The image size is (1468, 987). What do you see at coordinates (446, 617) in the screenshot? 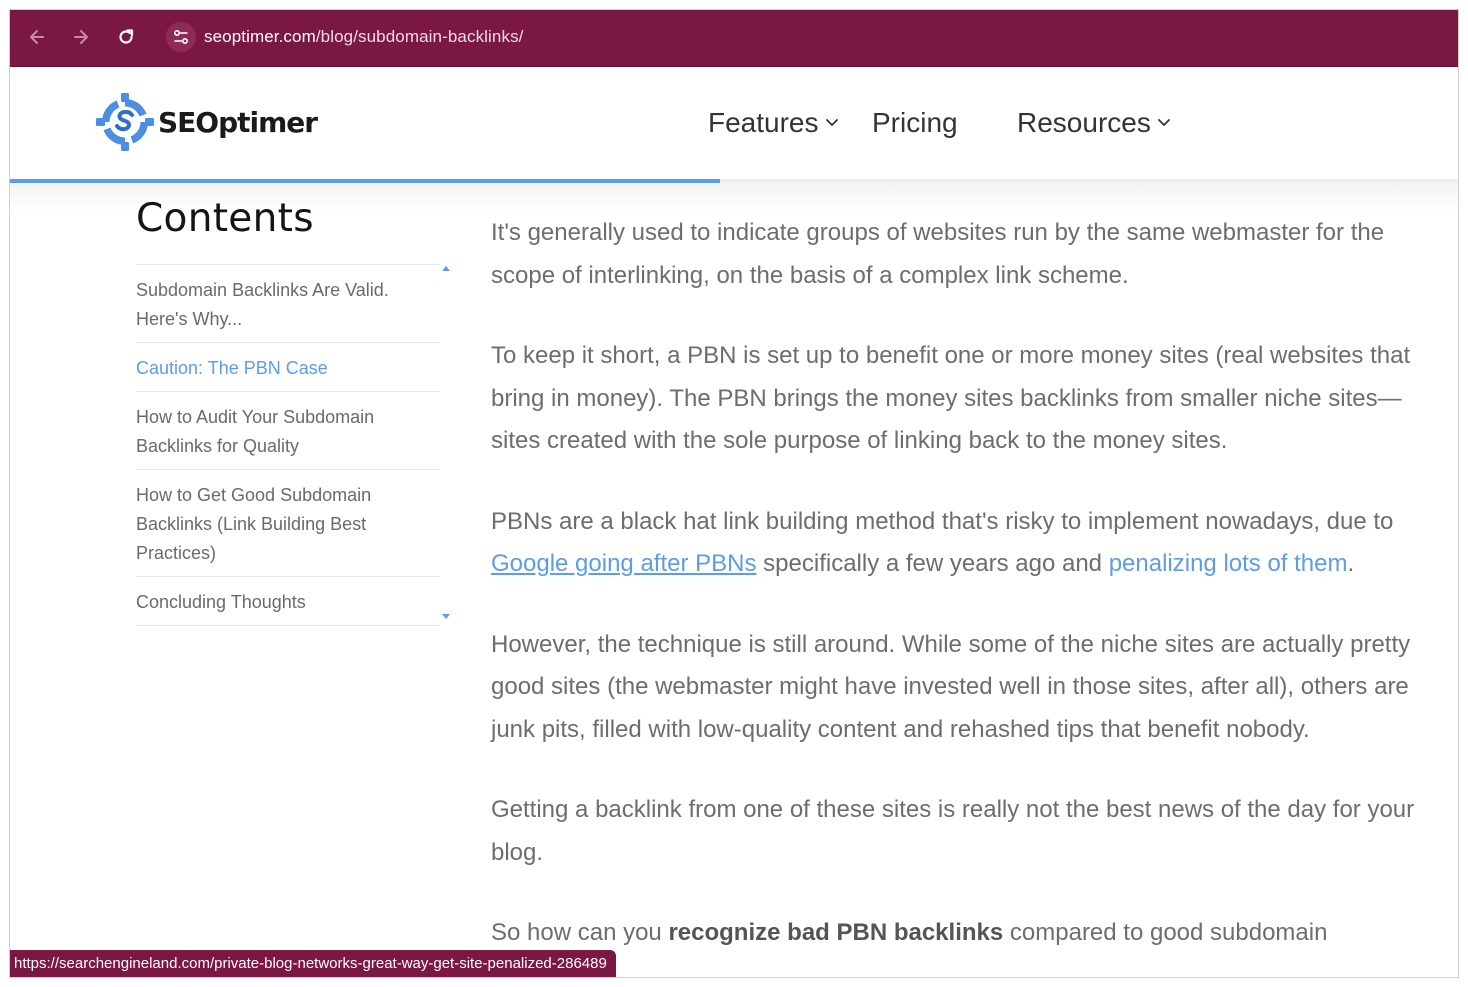
I see `toc-scroll-down-icon` at bounding box center [446, 617].